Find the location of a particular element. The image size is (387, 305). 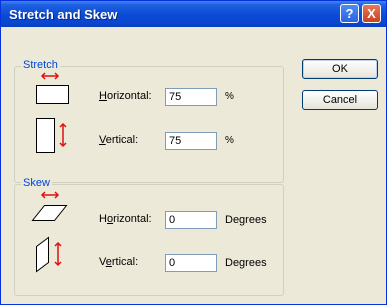

stretch-vertical-icon is located at coordinates (51, 135).